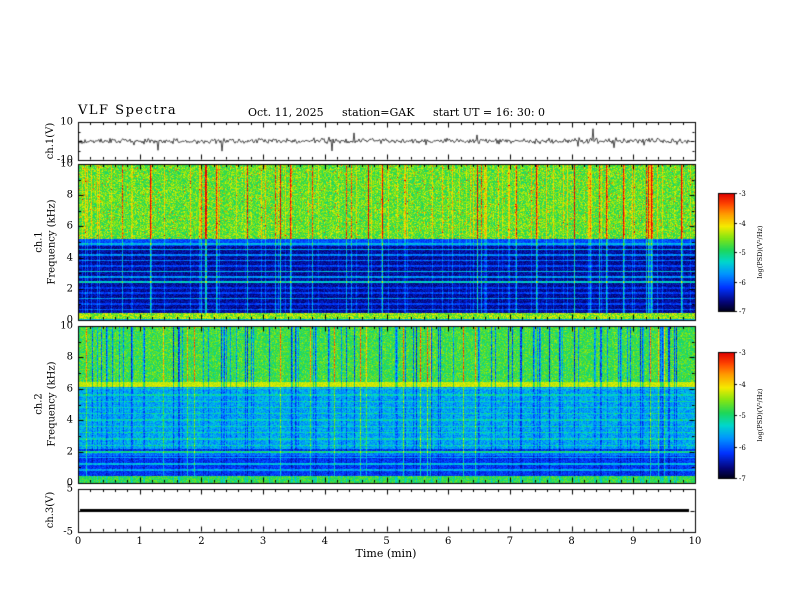 The height and width of the screenshot is (612, 792). Describe the element at coordinates (139, 541) in the screenshot. I see `x-axis-tick-label: 1` at that location.